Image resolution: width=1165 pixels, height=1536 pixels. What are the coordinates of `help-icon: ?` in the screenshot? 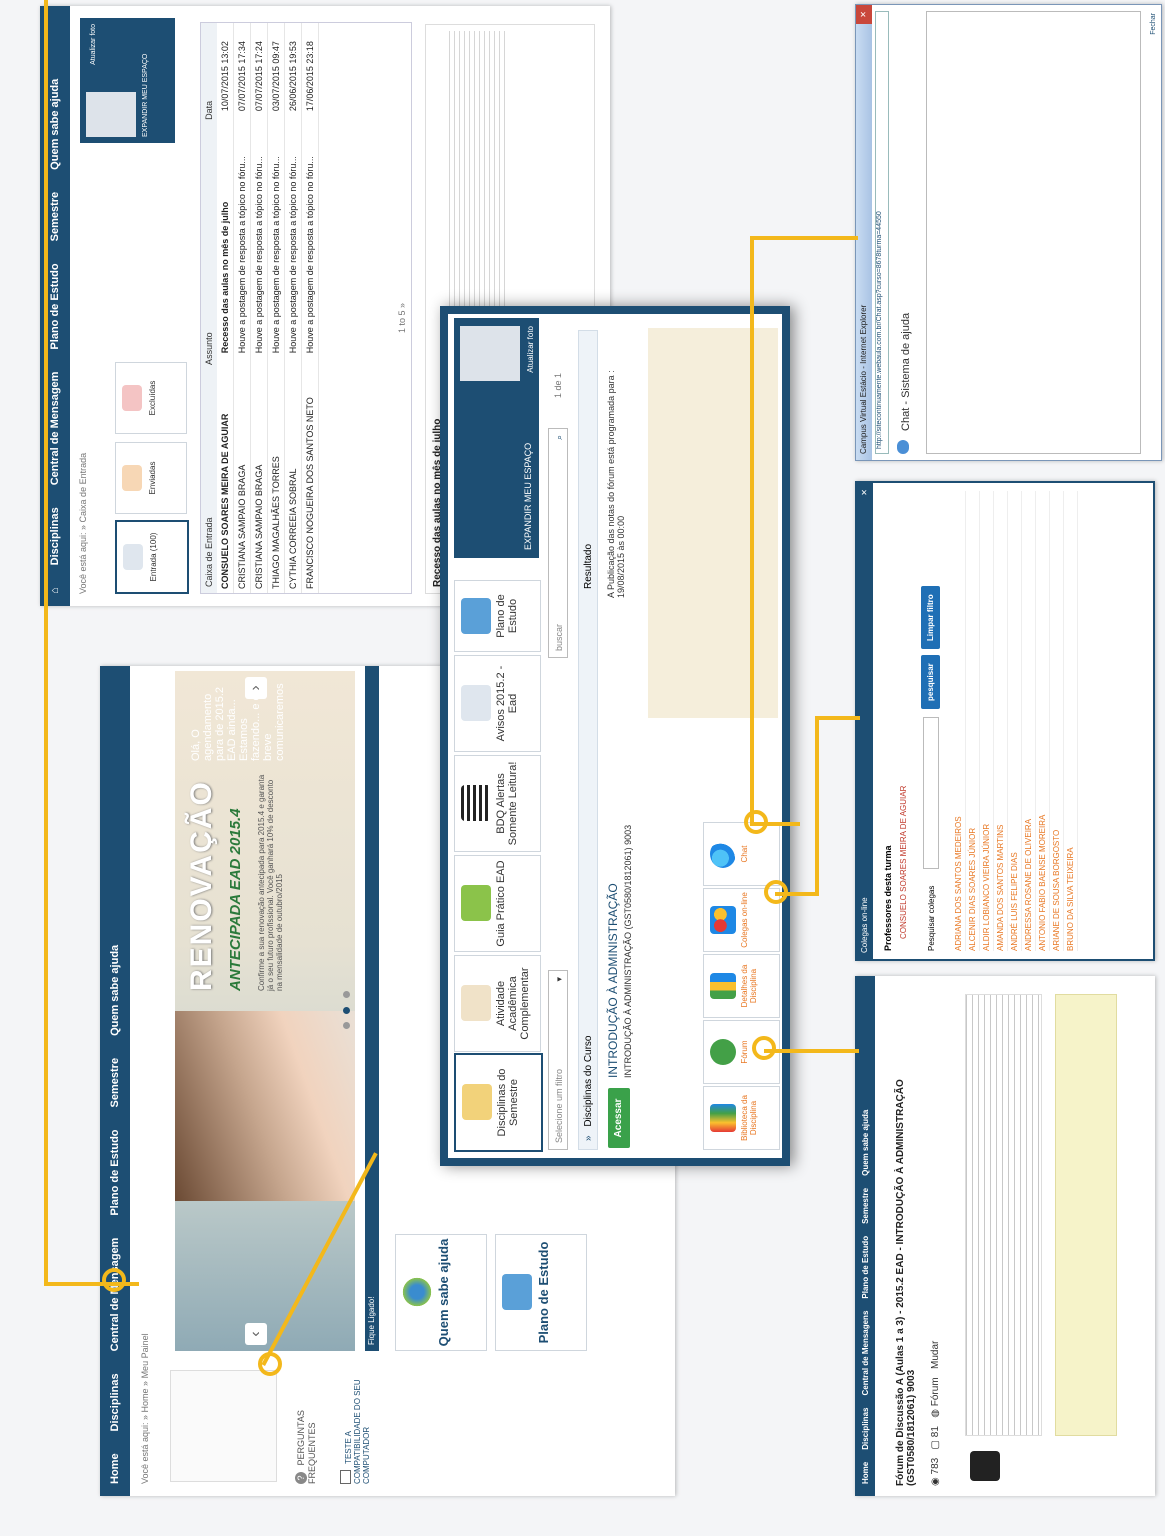 It's located at (301, 1478).